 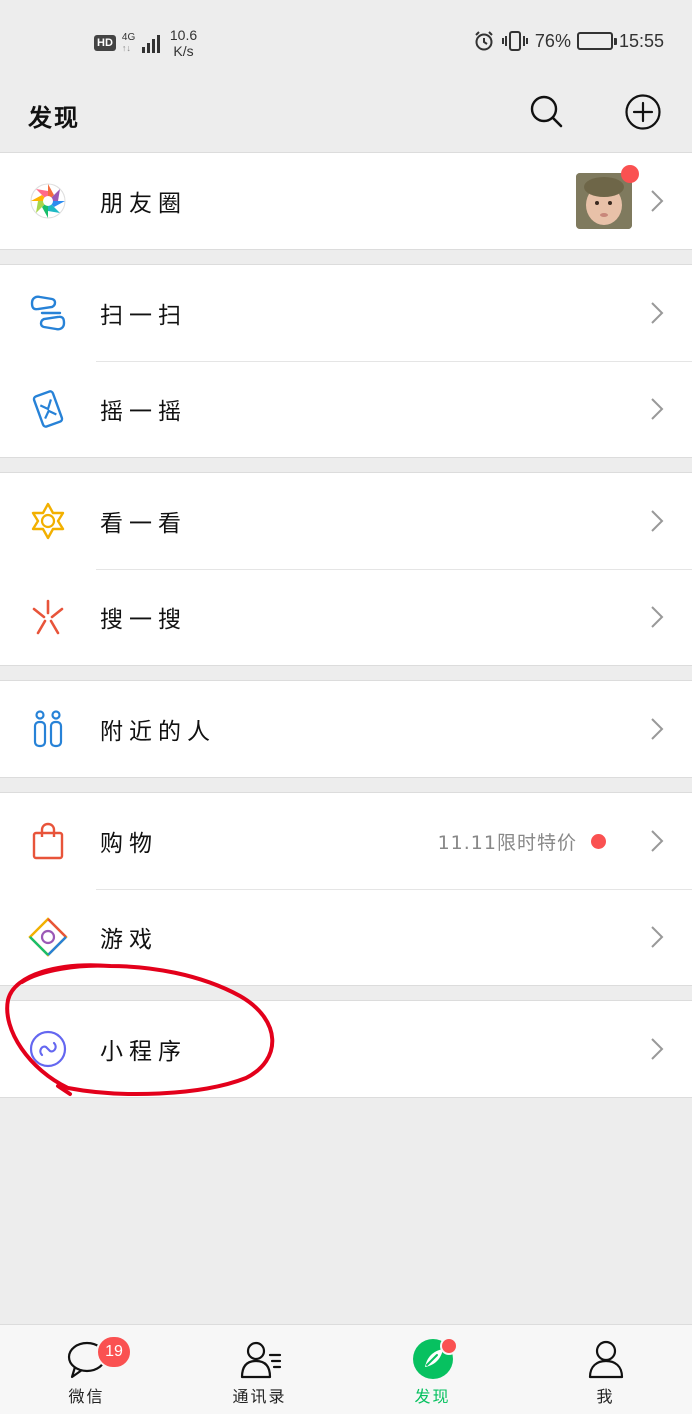 What do you see at coordinates (114, 1352) in the screenshot?
I see `unread-count-badge: 19` at bounding box center [114, 1352].